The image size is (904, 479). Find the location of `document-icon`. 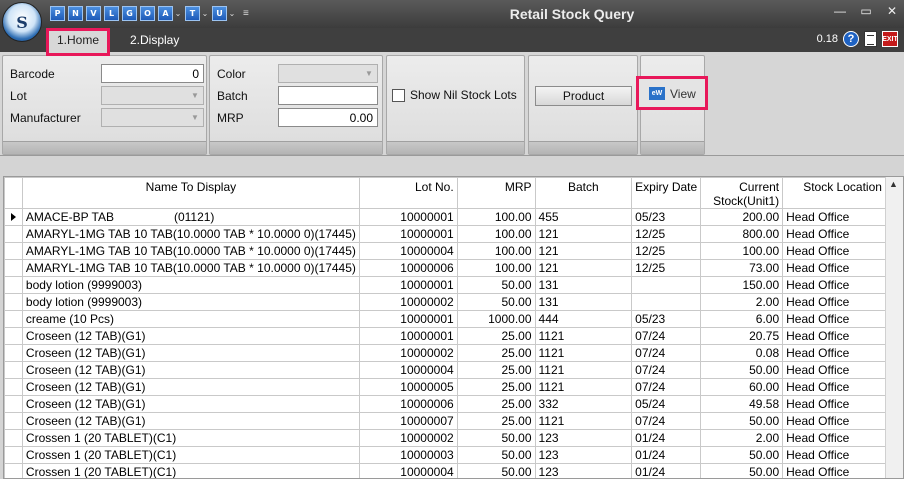

document-icon is located at coordinates (870, 39).